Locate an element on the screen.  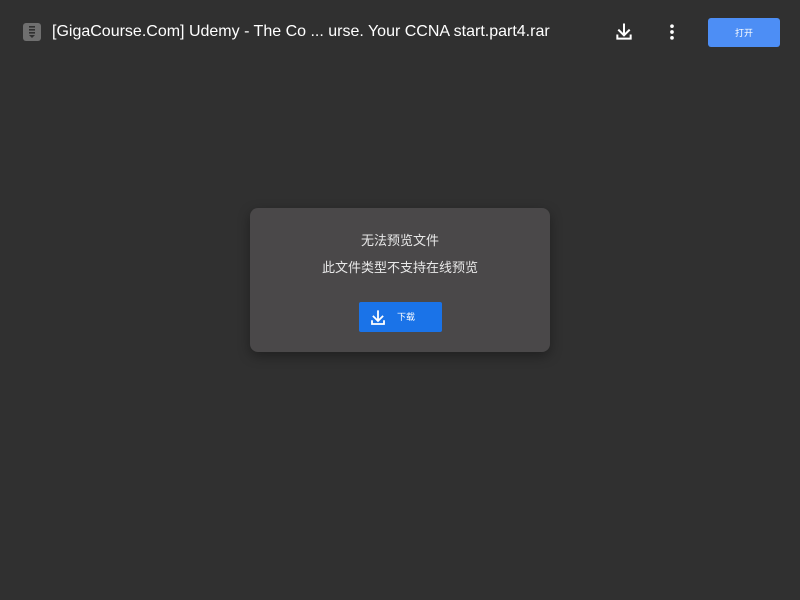
open-button: 打开 is located at coordinates (744, 32).